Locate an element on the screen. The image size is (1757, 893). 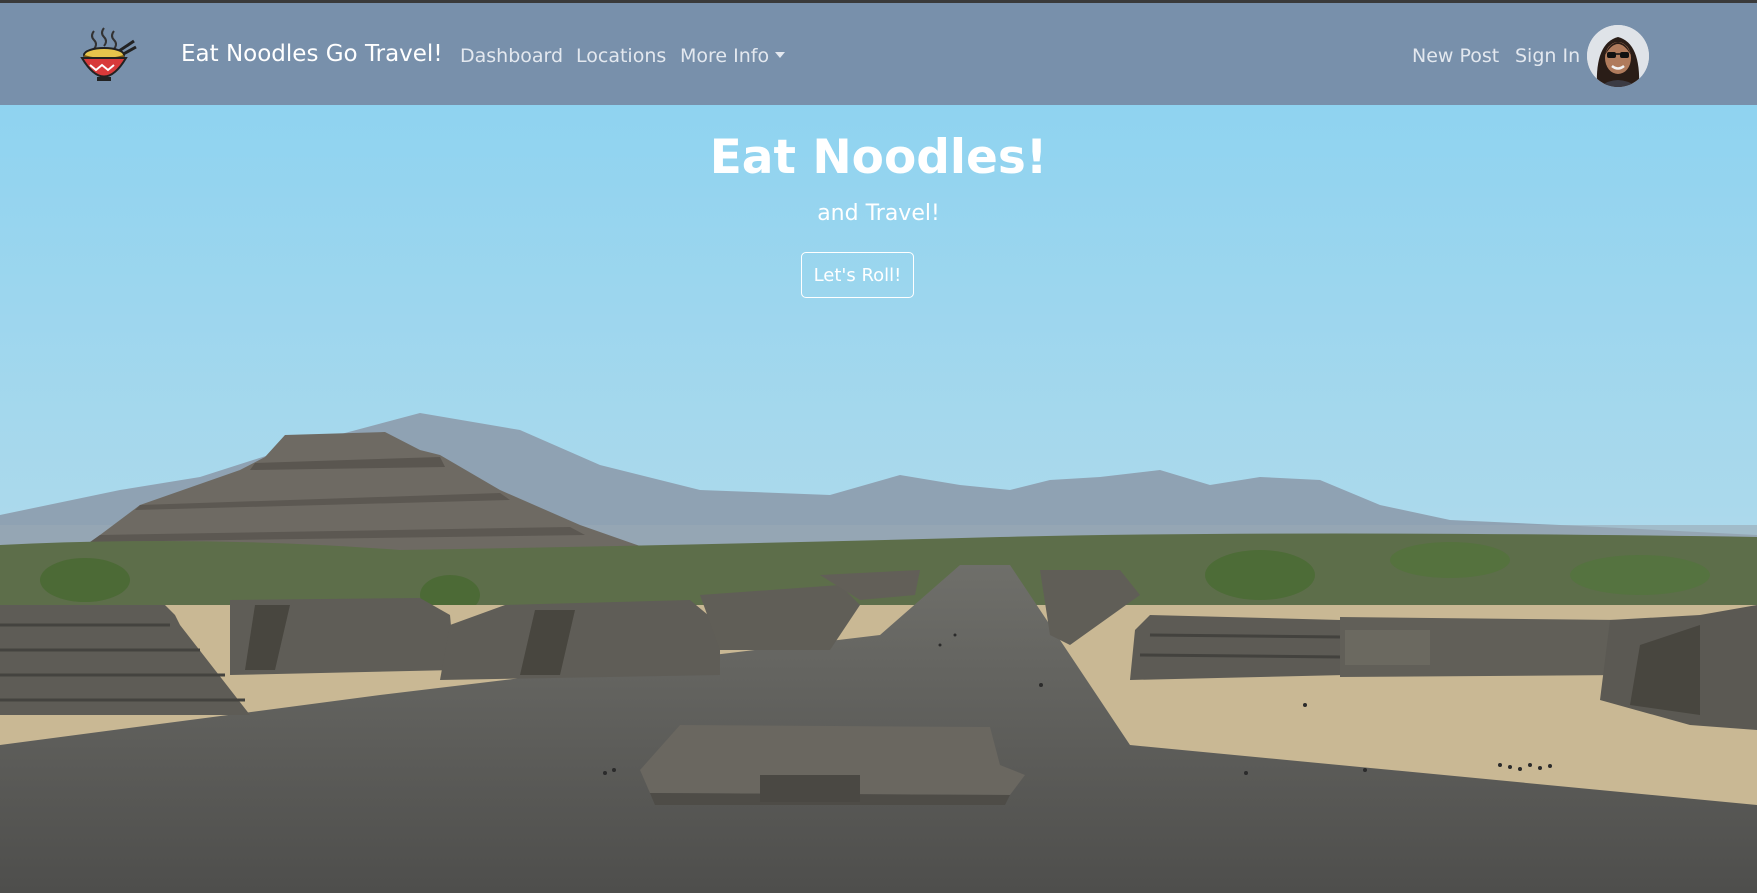
nav-locations: Locations is located at coordinates (621, 56).